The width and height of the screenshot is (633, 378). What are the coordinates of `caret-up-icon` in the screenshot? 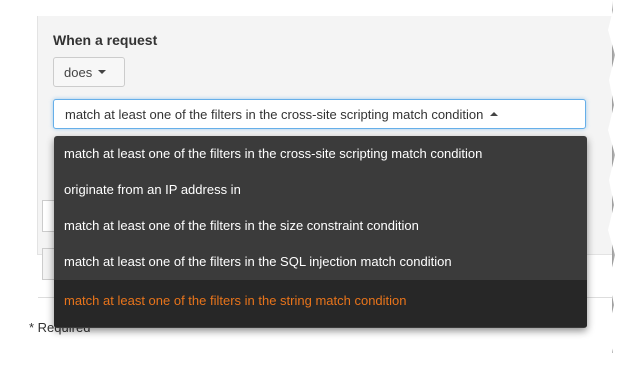 It's located at (494, 114).